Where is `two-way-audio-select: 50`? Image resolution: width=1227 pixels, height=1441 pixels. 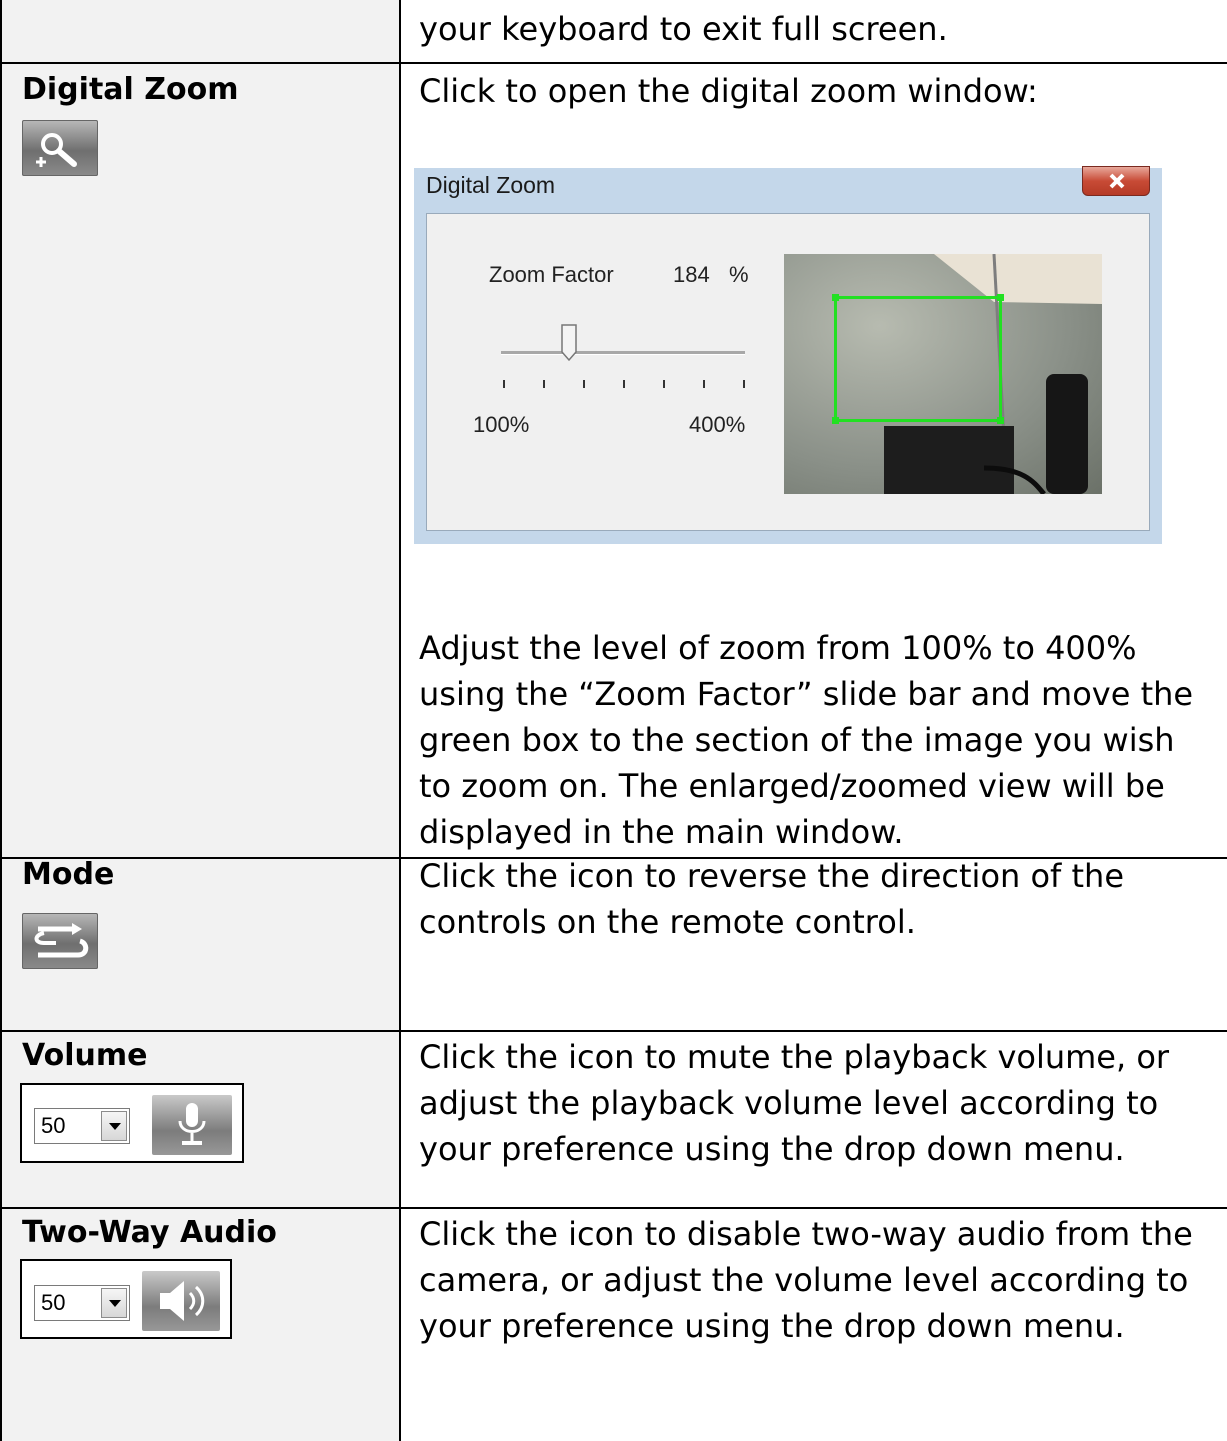 two-way-audio-select: 50 is located at coordinates (82, 1303).